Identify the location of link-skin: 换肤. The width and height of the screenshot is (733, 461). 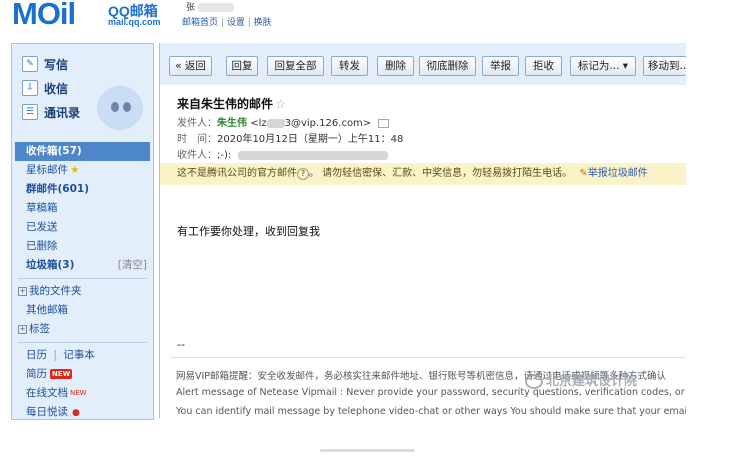
(263, 23).